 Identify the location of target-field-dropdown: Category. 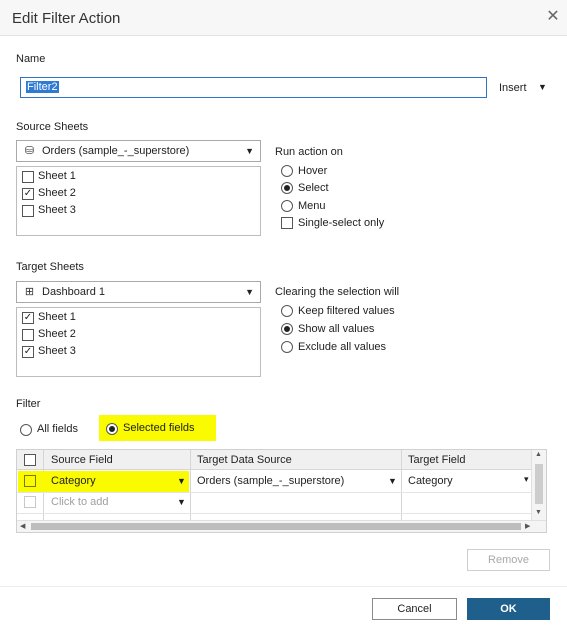
(430, 481).